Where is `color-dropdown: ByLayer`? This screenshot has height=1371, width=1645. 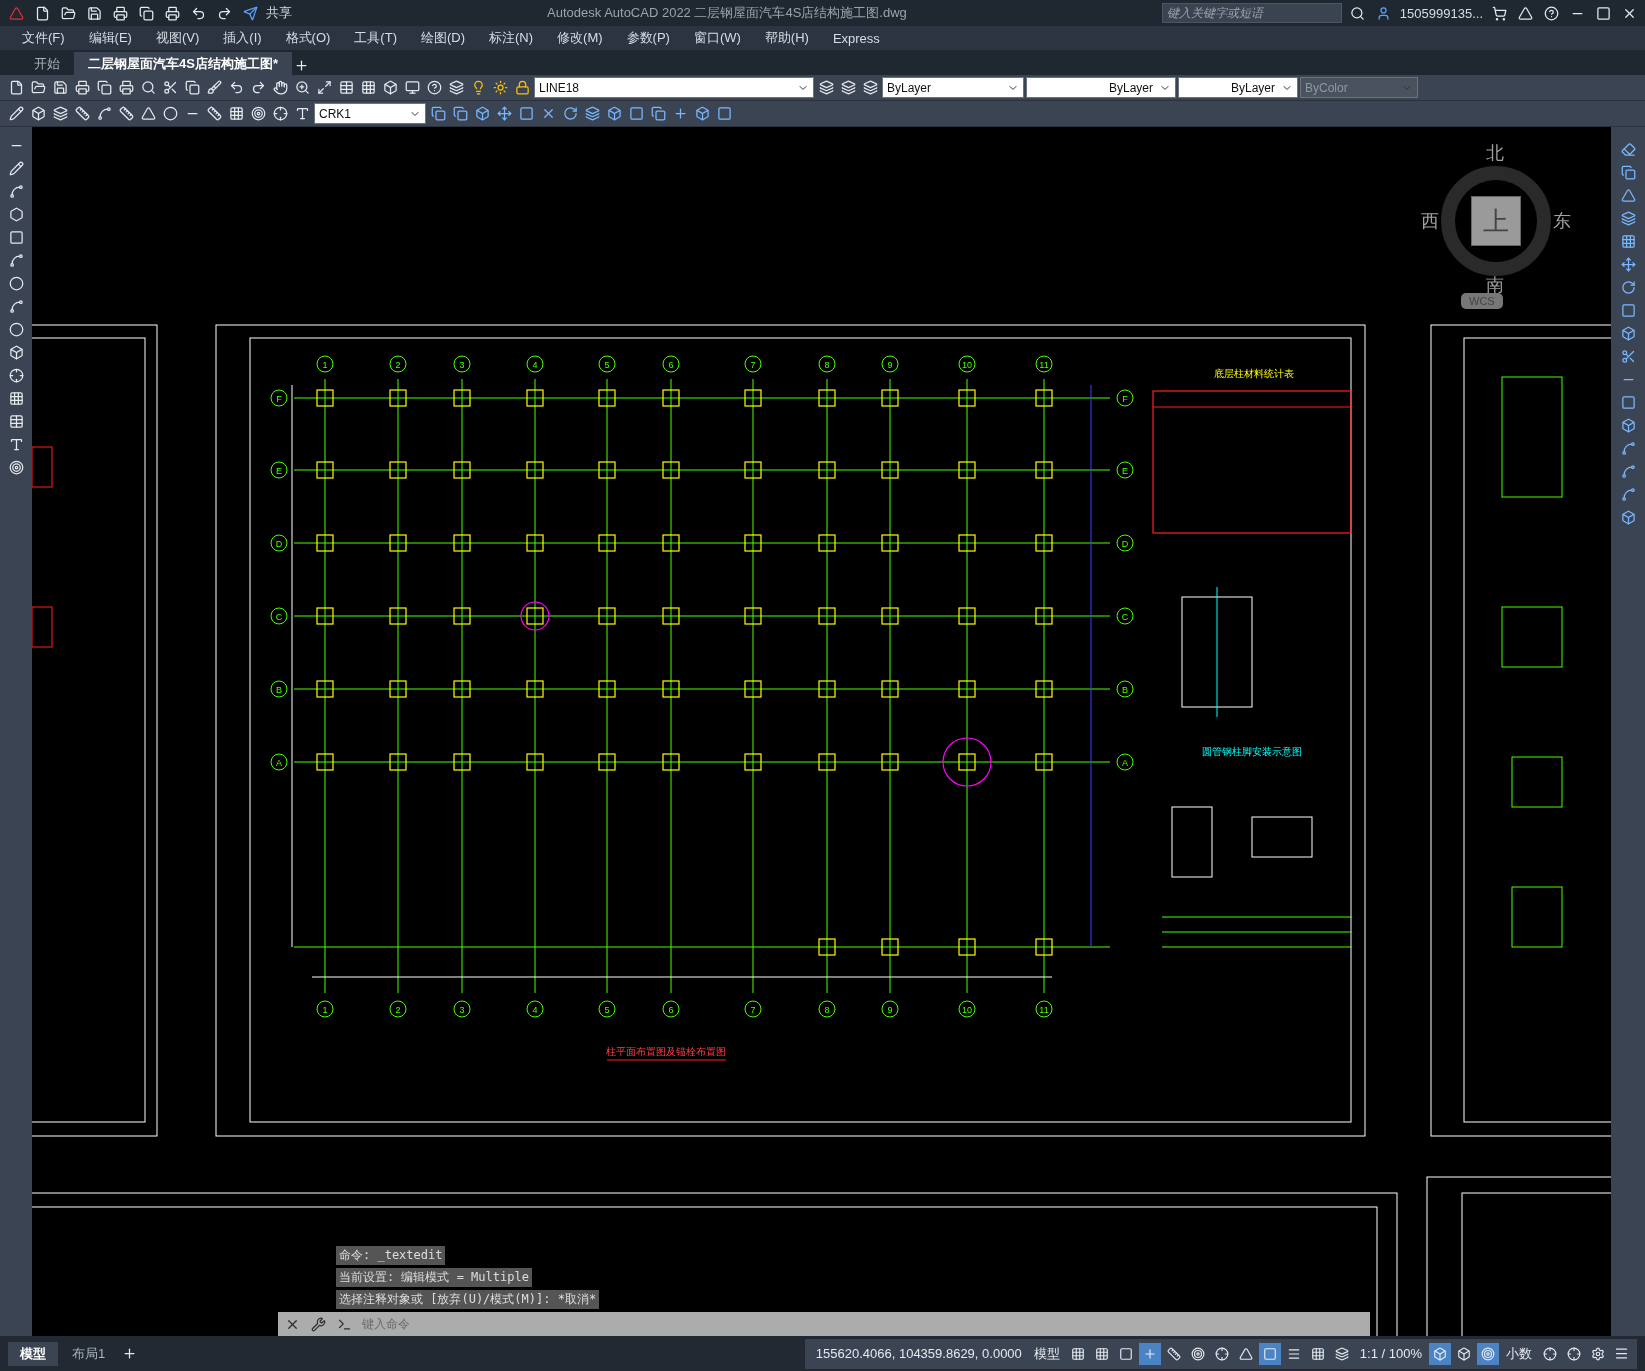
color-dropdown: ByLayer is located at coordinates (953, 87).